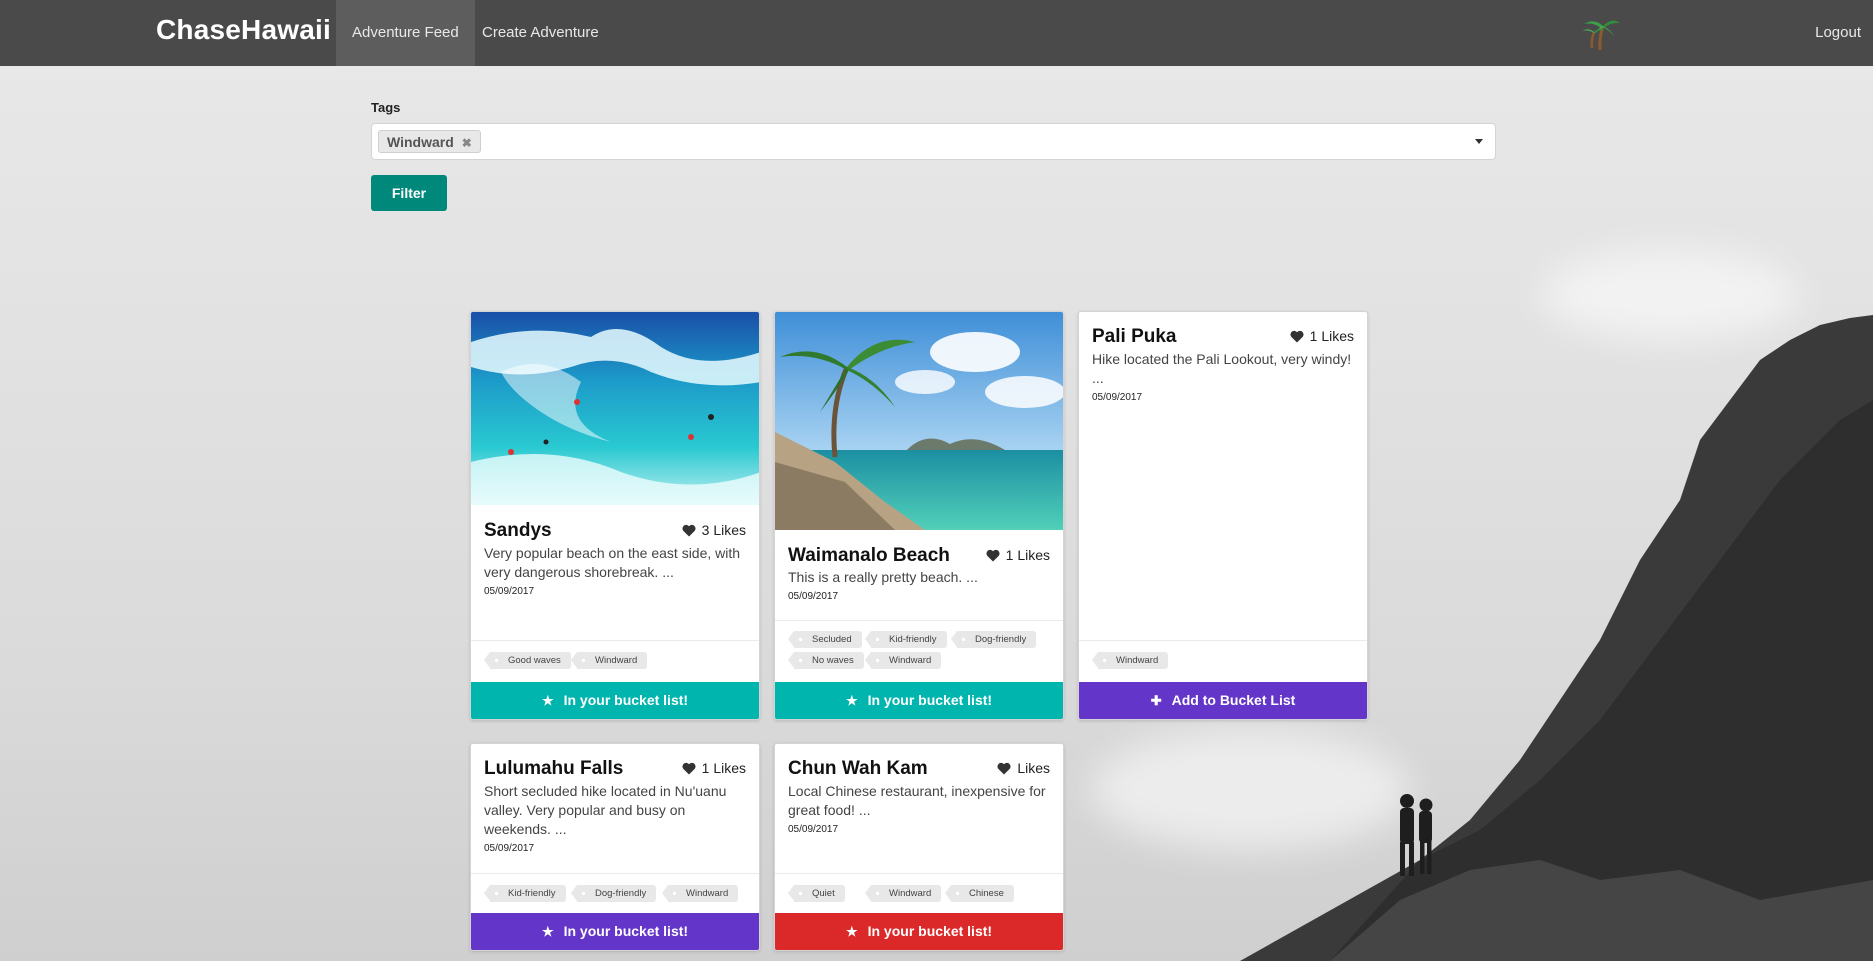 This screenshot has height=961, width=1873. I want to click on add-to-bucket-list-button: ✚ Add to Bucket List, so click(1223, 700).